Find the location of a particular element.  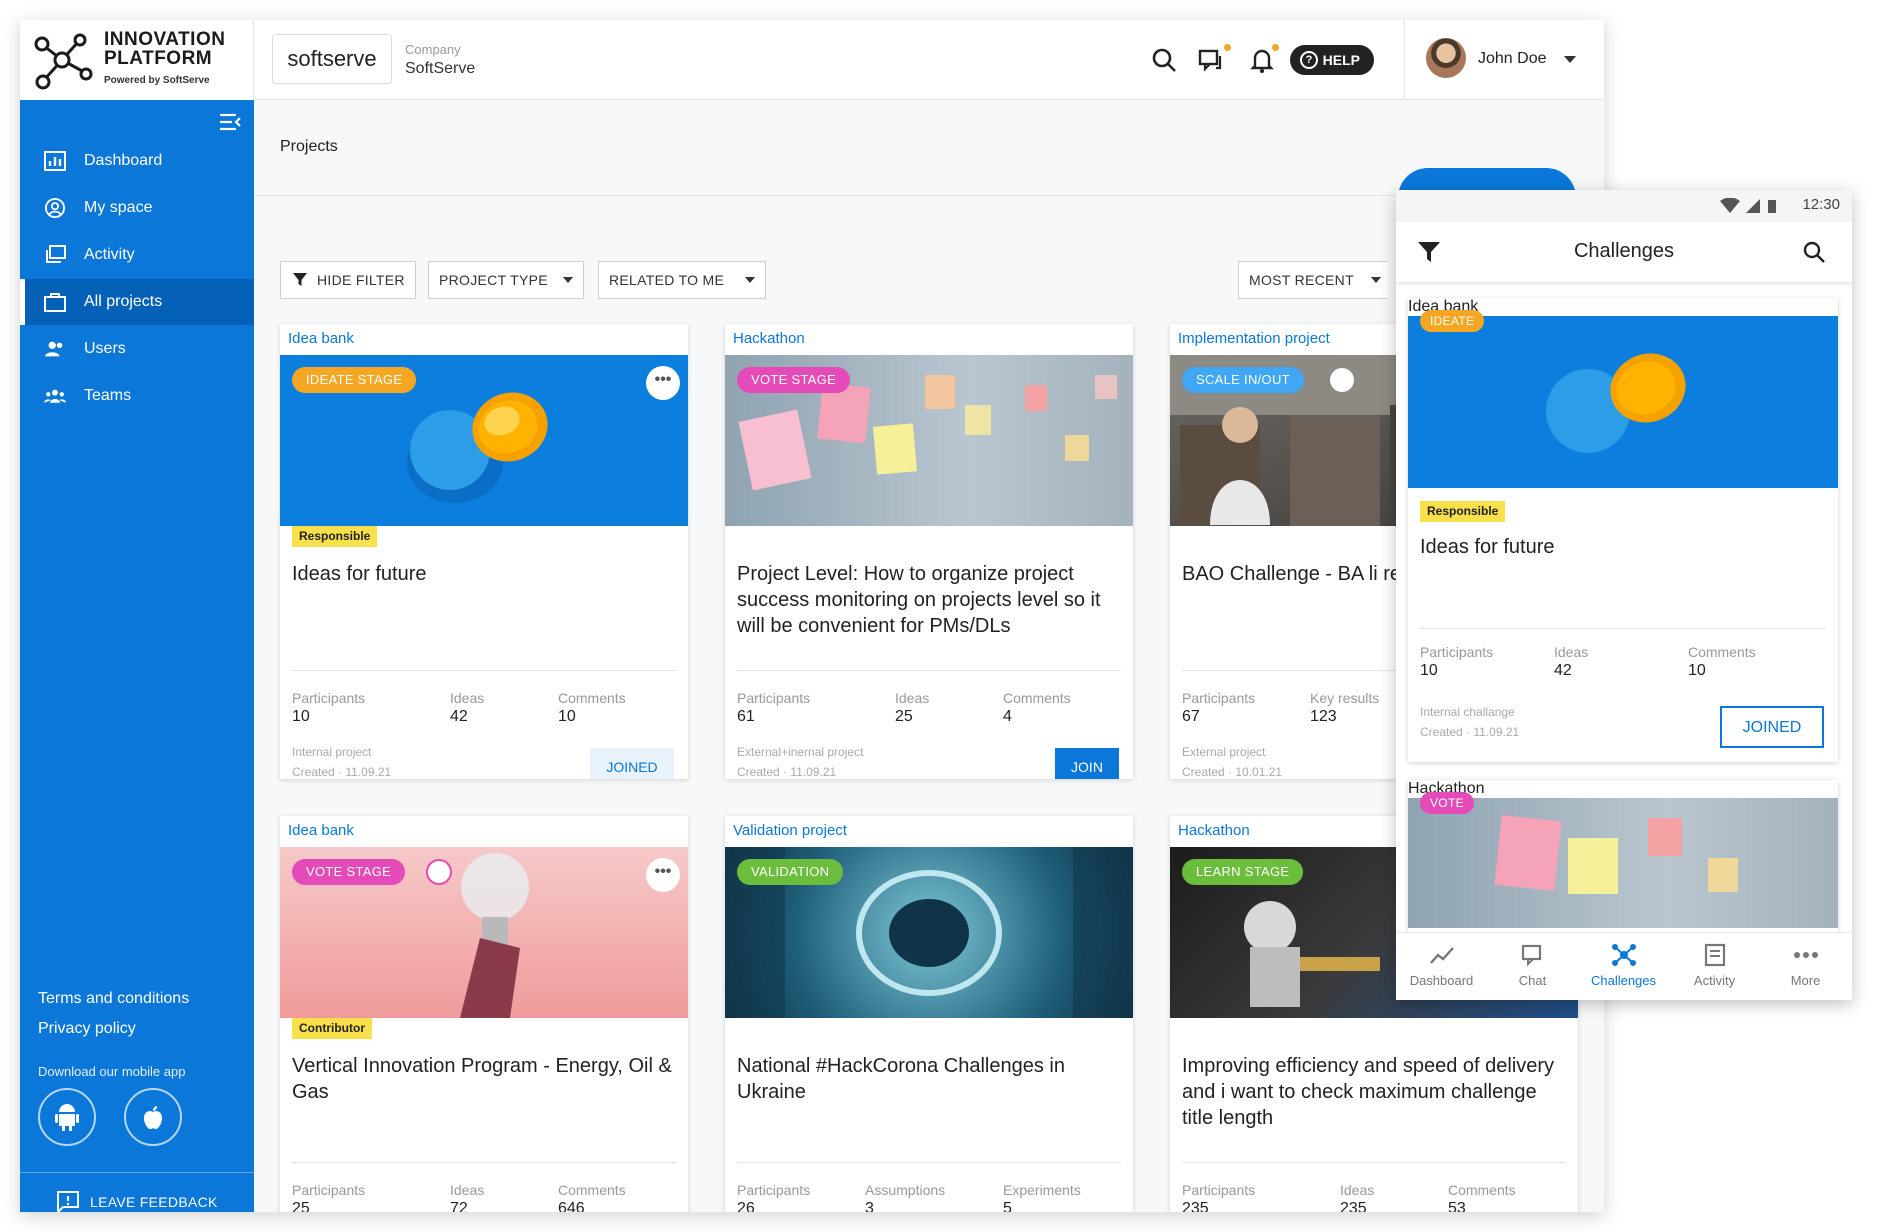

tab-more: More is located at coordinates (1805, 966).